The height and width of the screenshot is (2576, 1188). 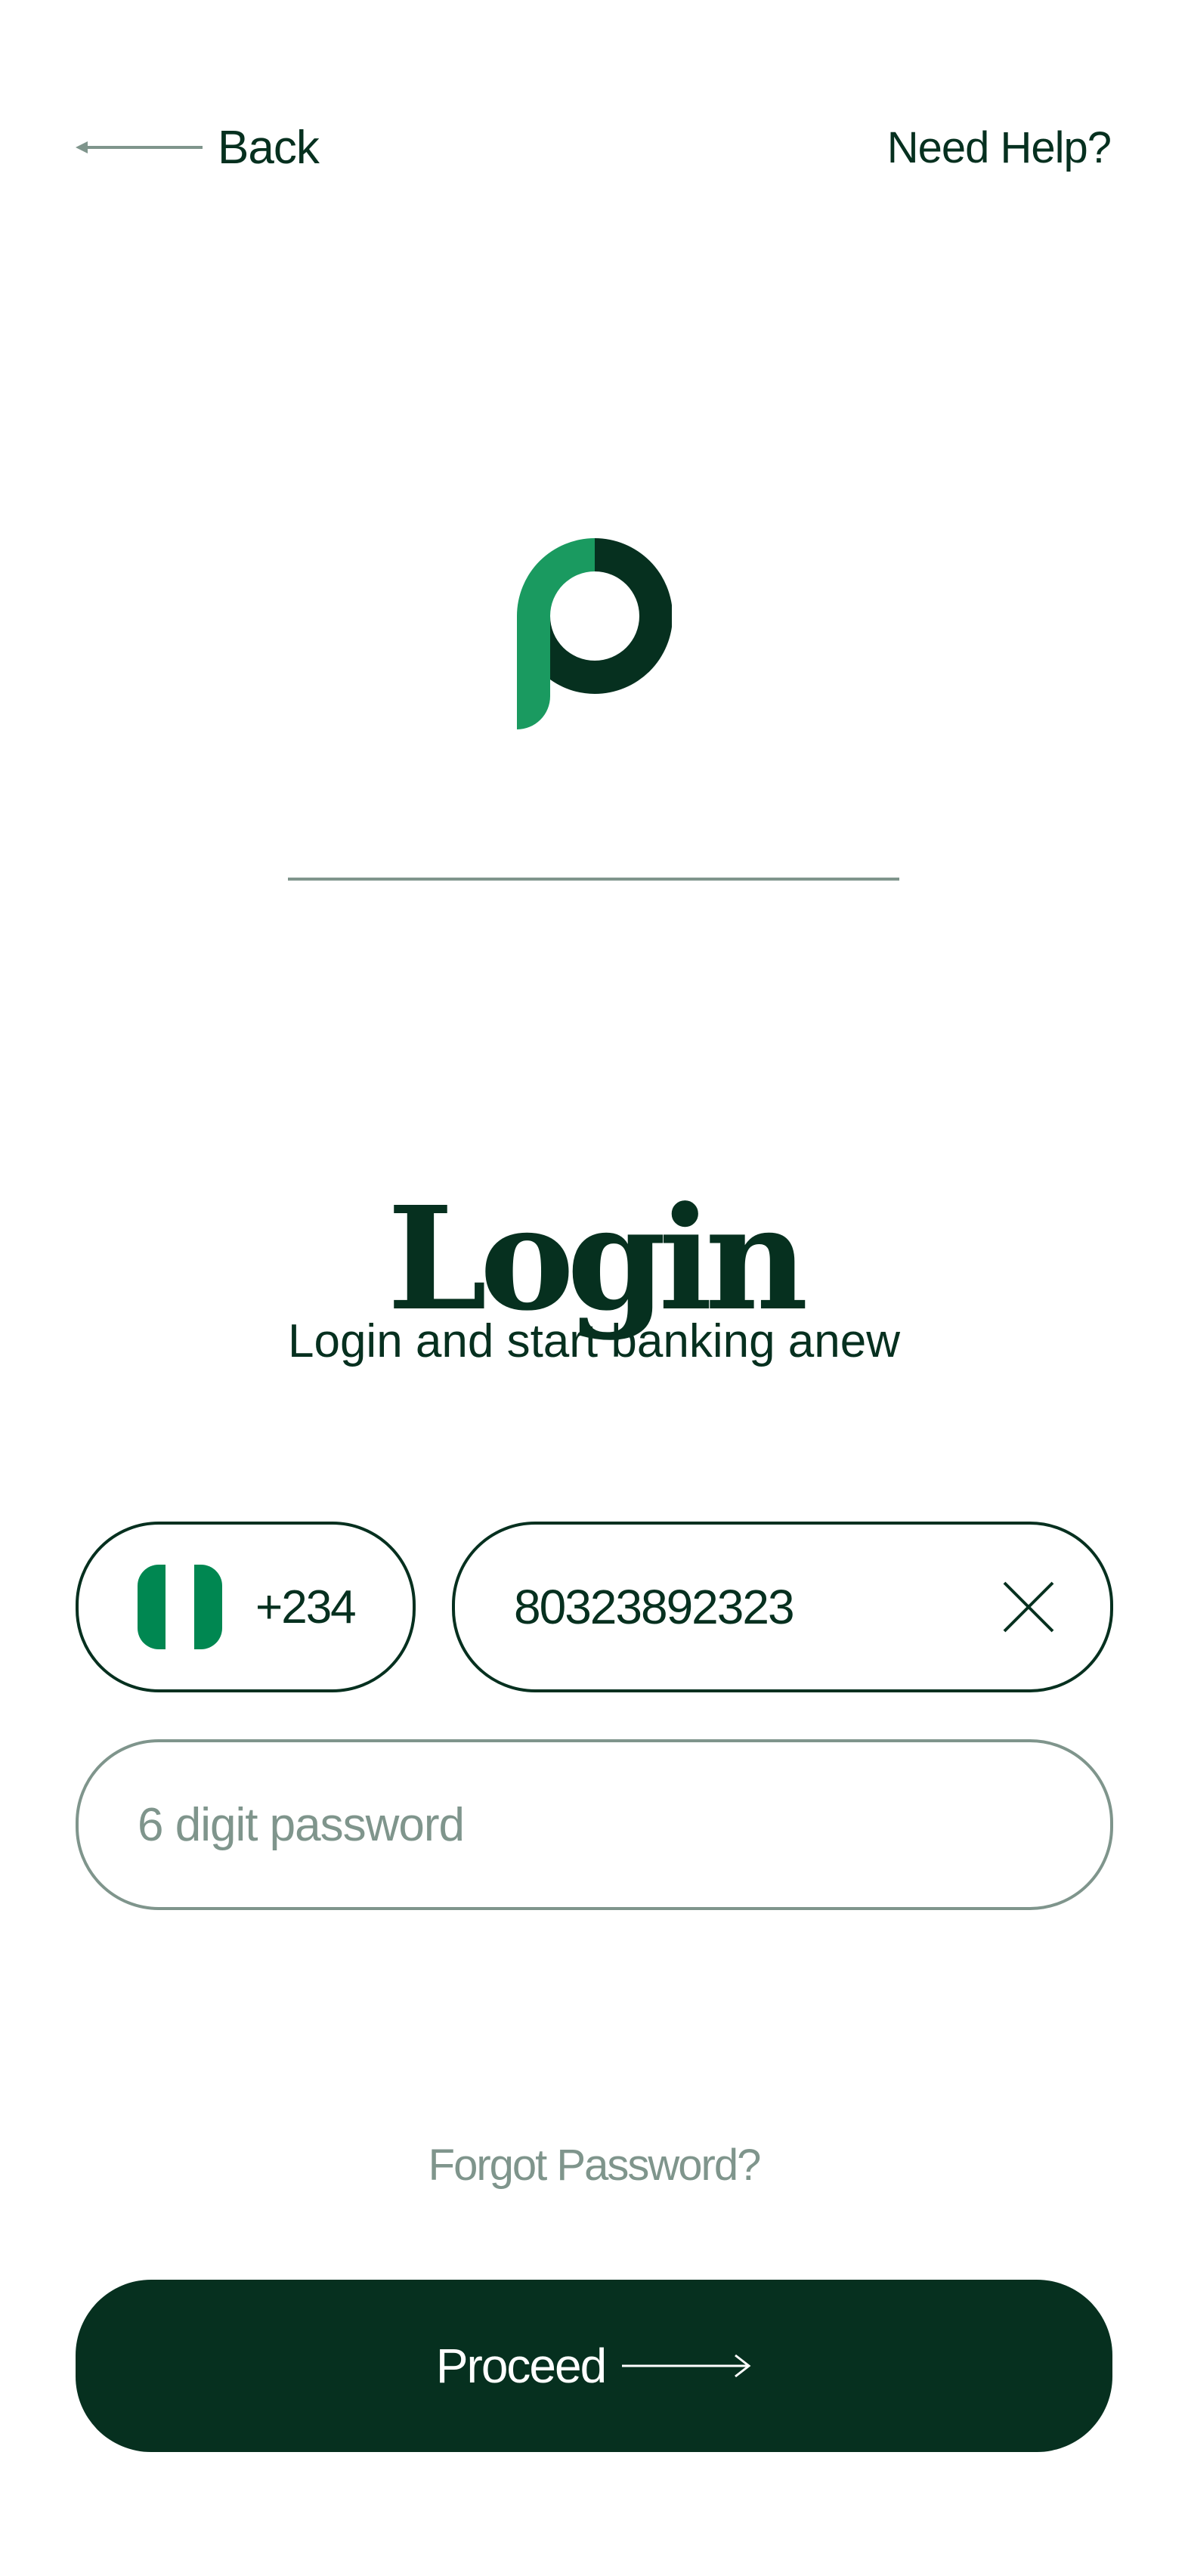 I want to click on top-bar: Back Need Help?, so click(x=594, y=147).